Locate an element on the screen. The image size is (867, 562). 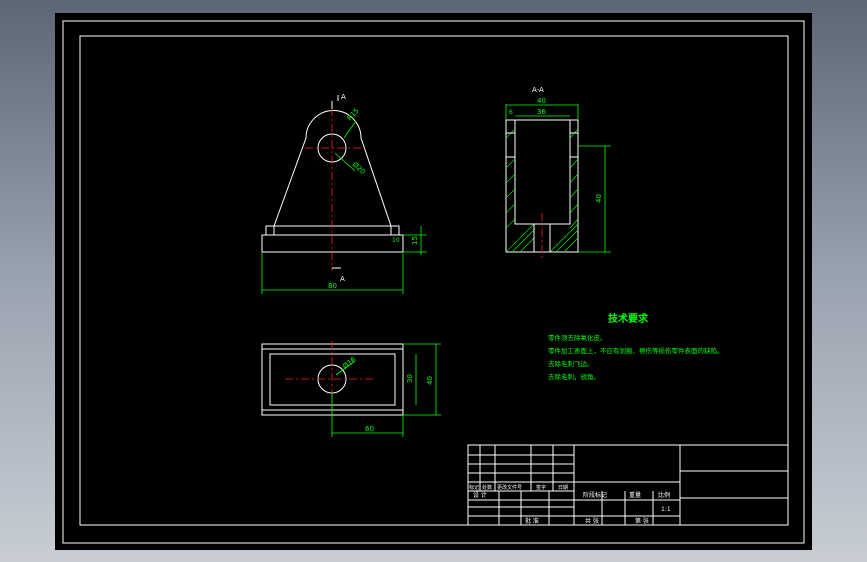
scale-label: 比例 is located at coordinates (664, 495).